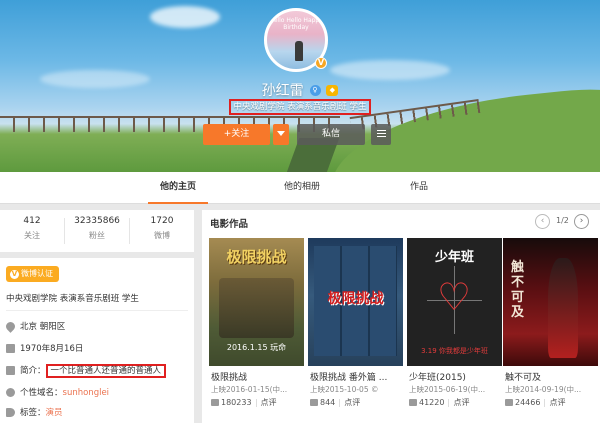  Describe the element at coordinates (106, 371) in the screenshot. I see `intro-value: 一个比普通人还普通的普通人` at that location.